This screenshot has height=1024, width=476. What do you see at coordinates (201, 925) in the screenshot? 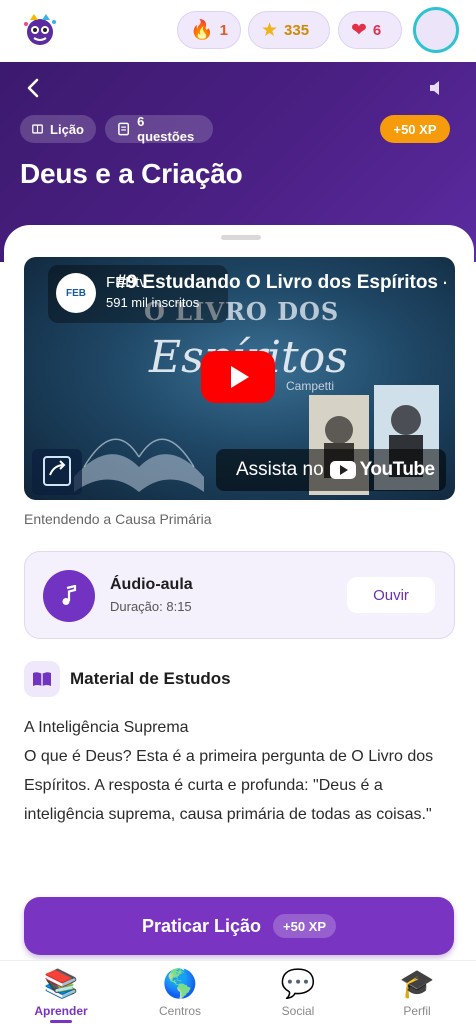
I see `practice-label: Praticar Lição` at bounding box center [201, 925].